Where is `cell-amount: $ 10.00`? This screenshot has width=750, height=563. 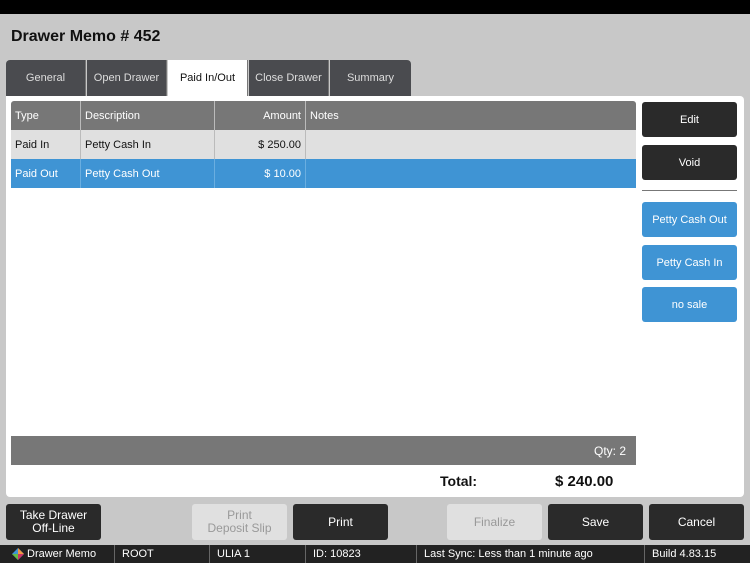
cell-amount: $ 10.00 is located at coordinates (260, 173).